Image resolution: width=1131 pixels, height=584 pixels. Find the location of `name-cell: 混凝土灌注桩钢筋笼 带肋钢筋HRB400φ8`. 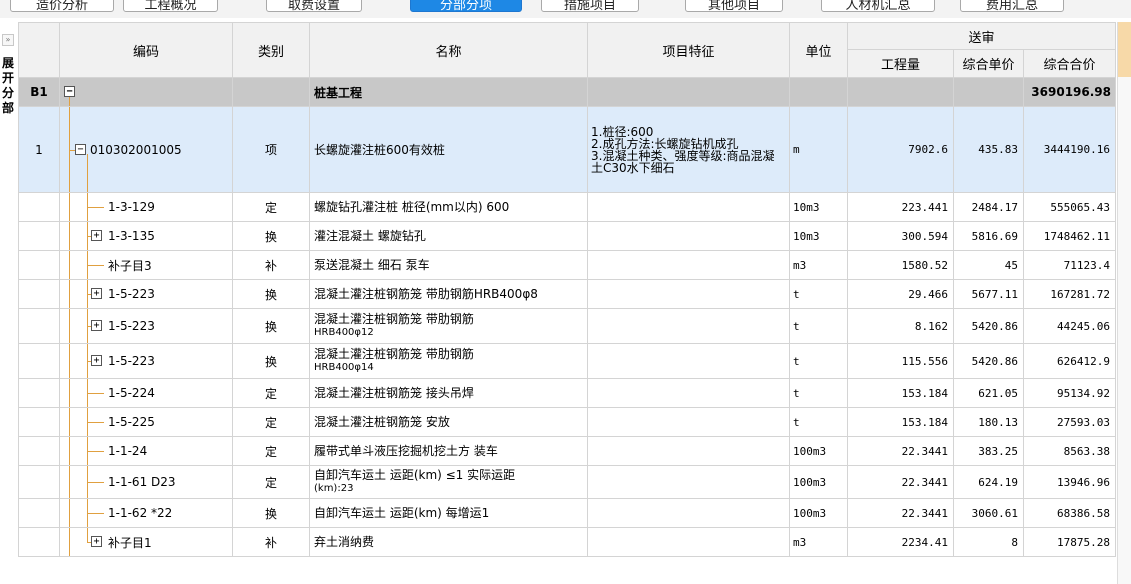

name-cell: 混凝土灌注桩钢筋笼 带肋钢筋HRB400φ8 is located at coordinates (448, 294).